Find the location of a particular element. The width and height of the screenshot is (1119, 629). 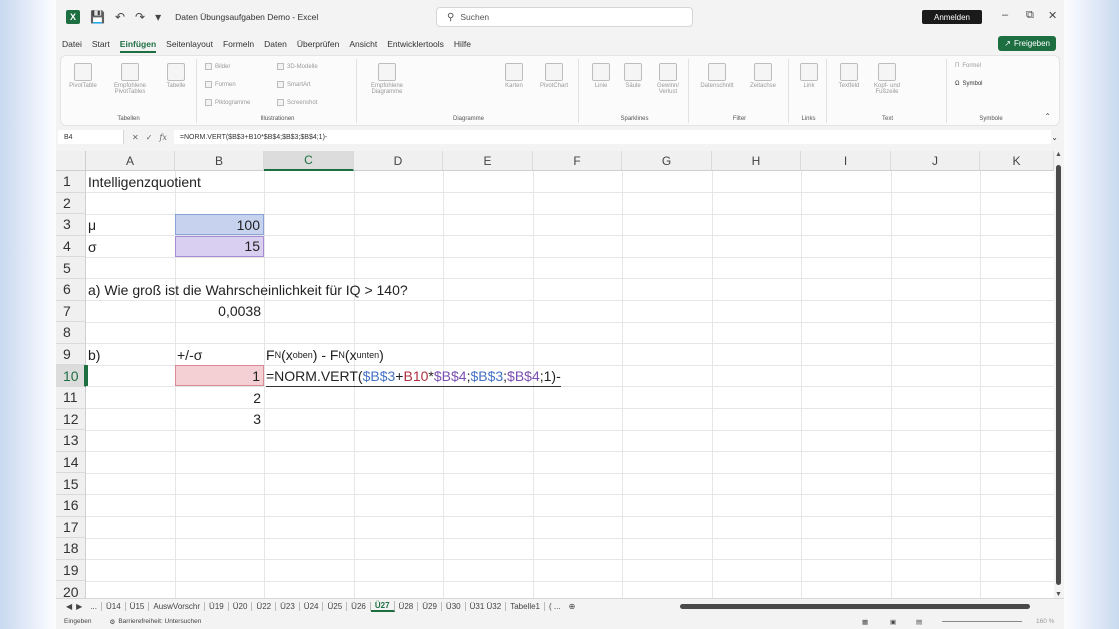

smartart-button: SmartArt is located at coordinates (294, 84).